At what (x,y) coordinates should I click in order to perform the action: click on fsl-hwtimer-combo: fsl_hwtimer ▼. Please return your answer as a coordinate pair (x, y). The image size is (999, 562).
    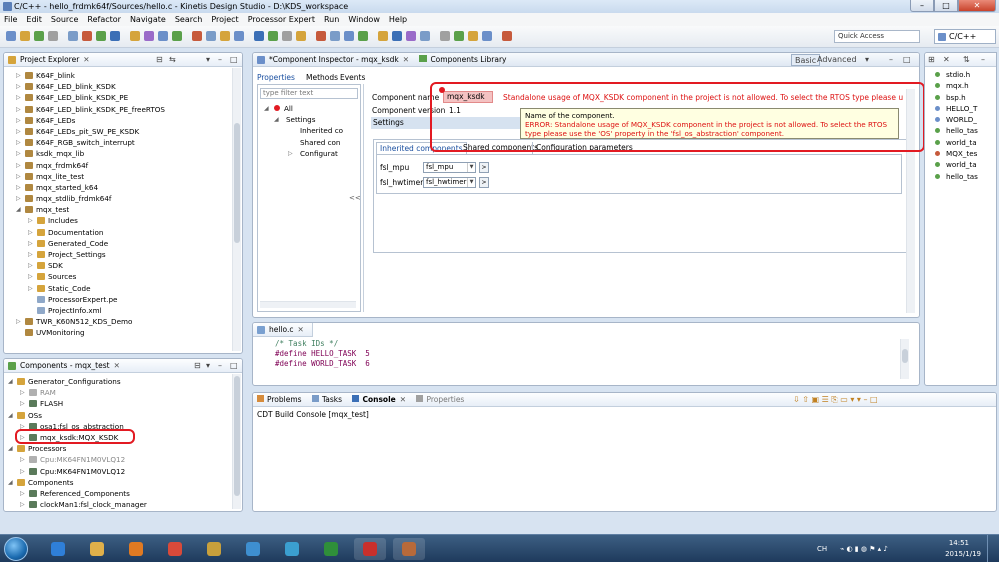
    Looking at the image, I should click on (449, 182).